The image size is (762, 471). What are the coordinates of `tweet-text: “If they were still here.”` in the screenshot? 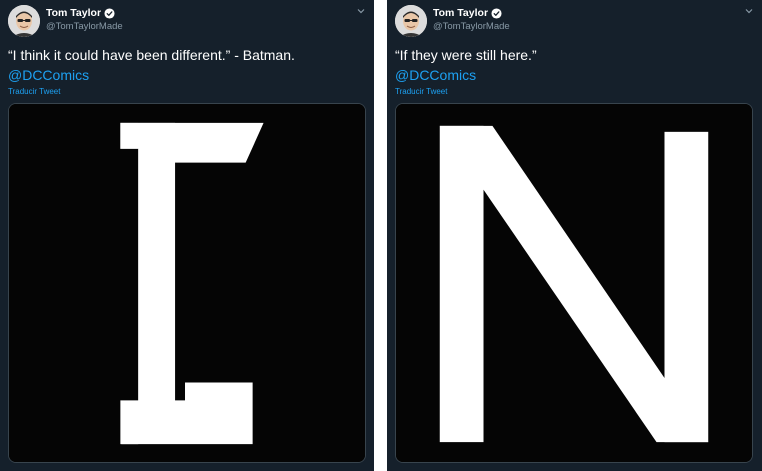 It's located at (466, 55).